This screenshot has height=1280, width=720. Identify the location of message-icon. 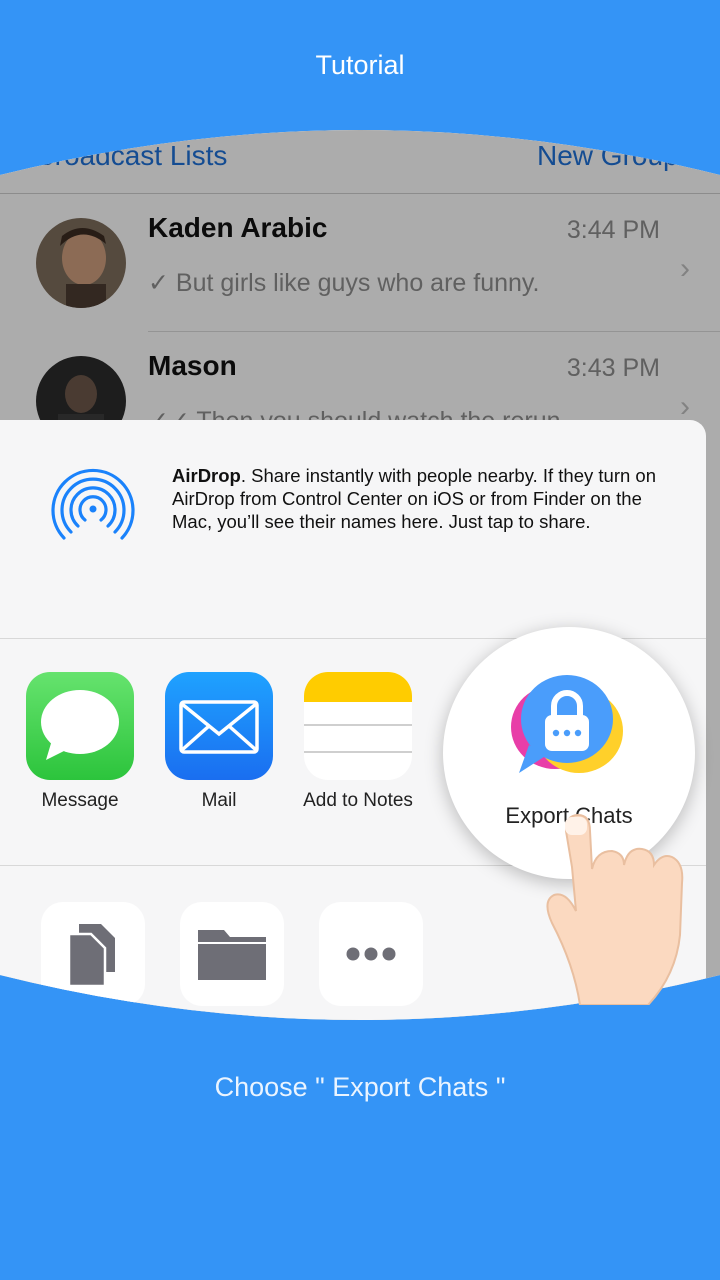
(80, 726).